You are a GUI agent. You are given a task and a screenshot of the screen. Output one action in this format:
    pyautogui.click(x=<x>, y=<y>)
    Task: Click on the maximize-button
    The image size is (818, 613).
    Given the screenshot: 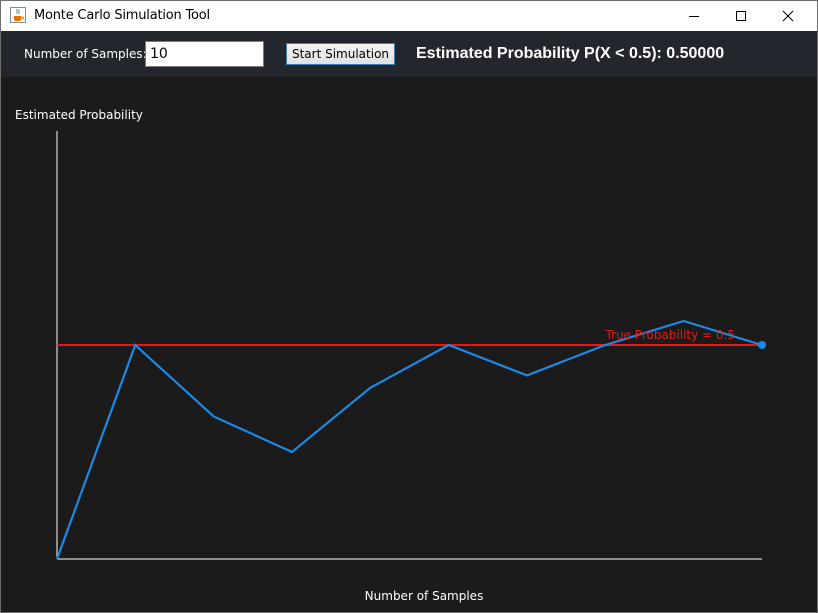 What is the action you would take?
    pyautogui.click(x=741, y=16)
    